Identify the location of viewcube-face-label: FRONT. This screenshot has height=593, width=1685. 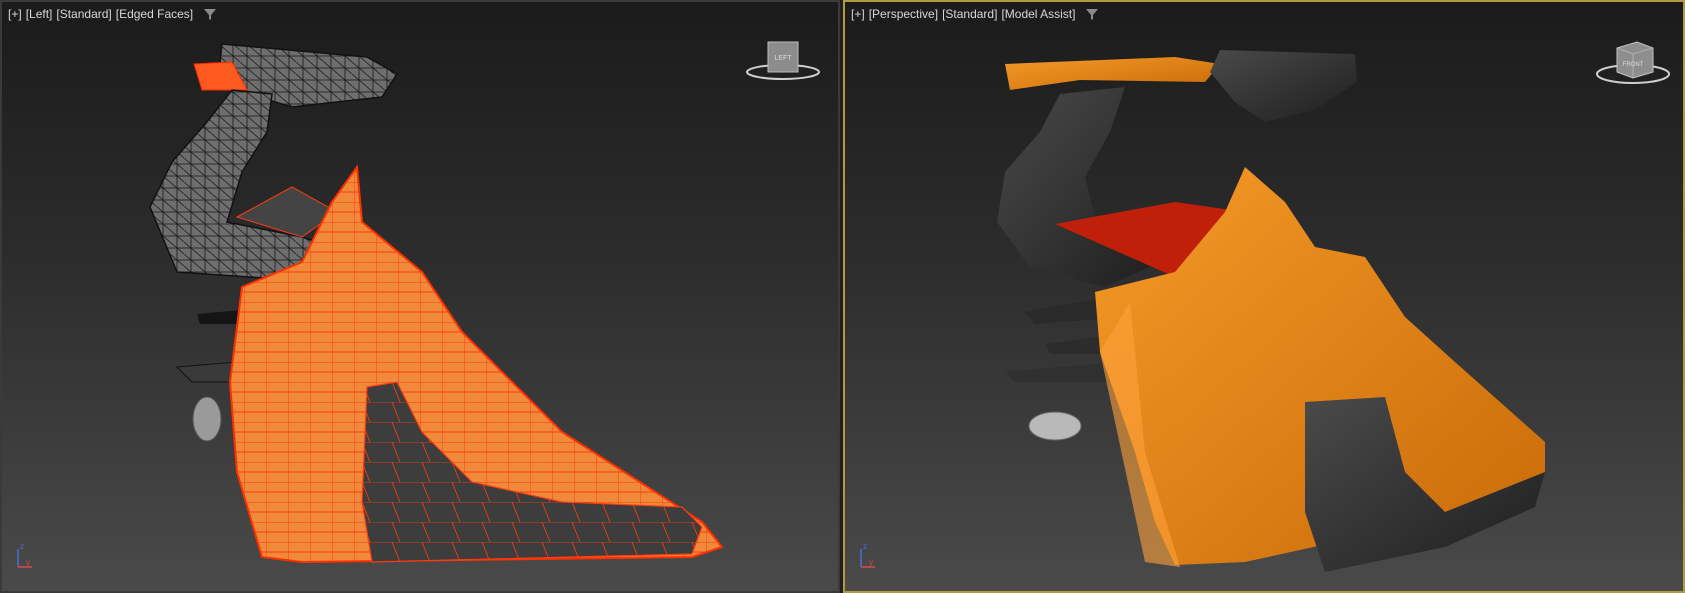
(1633, 65).